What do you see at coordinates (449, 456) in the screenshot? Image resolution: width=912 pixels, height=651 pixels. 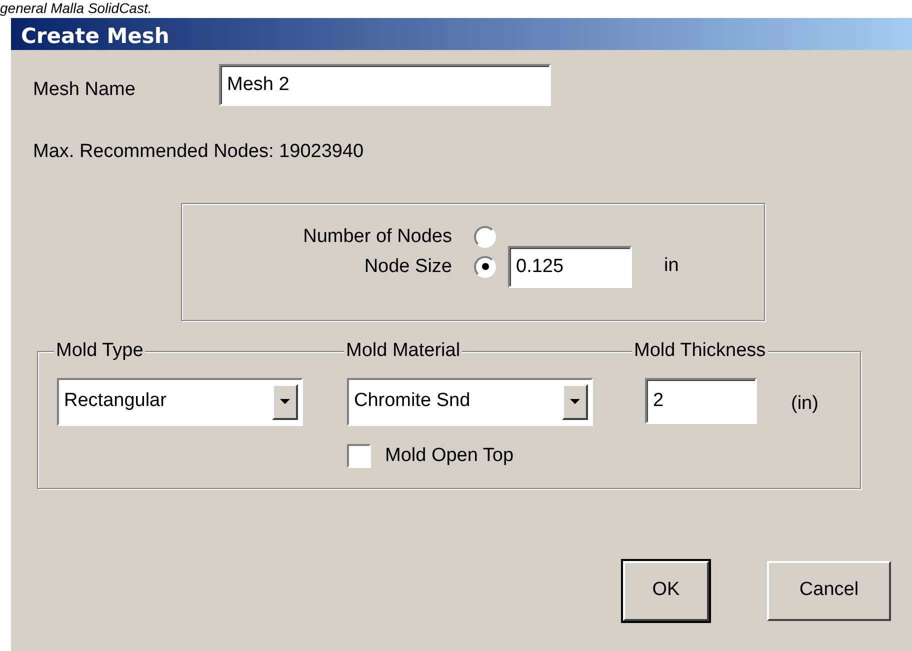 I see `checkbox-label: Mold Open Top` at bounding box center [449, 456].